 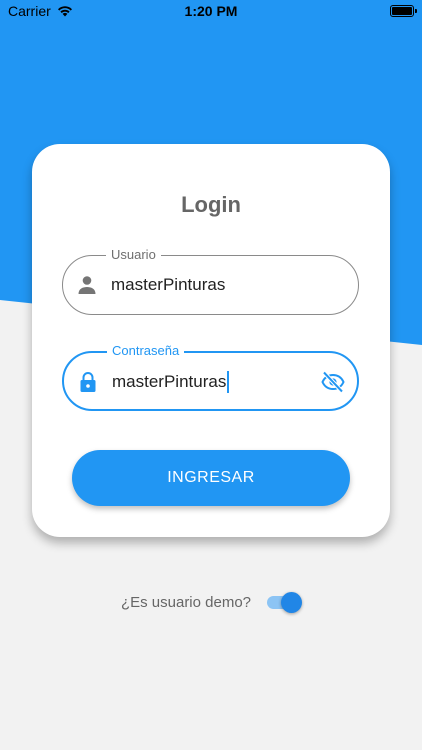 What do you see at coordinates (146, 351) in the screenshot?
I see `password-label: Contraseña` at bounding box center [146, 351].